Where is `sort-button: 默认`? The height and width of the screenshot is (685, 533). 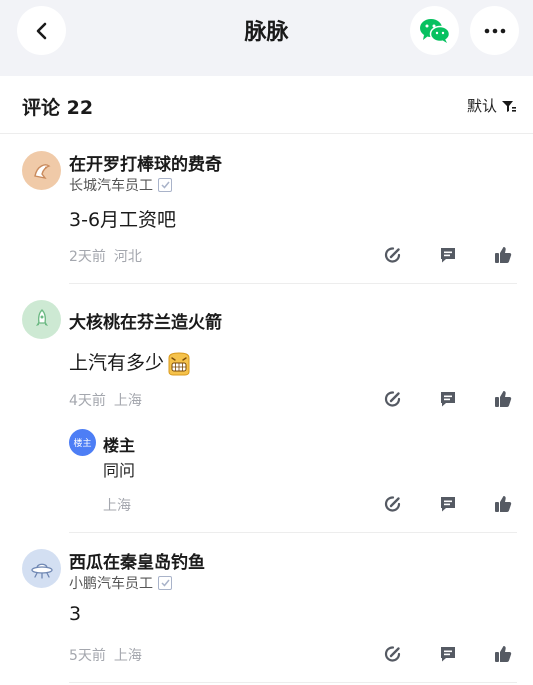 sort-button: 默认 is located at coordinates (492, 105).